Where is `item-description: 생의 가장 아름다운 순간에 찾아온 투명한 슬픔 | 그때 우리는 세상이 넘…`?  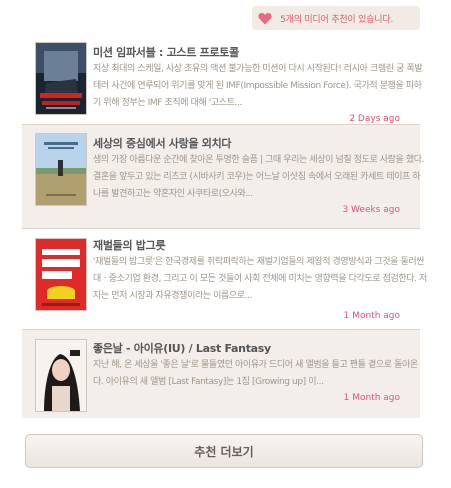
item-description: 생의 가장 아름다운 순간에 찾아온 투명한 슬픔 | 그때 우리는 세상이 넘… is located at coordinates (259, 177).